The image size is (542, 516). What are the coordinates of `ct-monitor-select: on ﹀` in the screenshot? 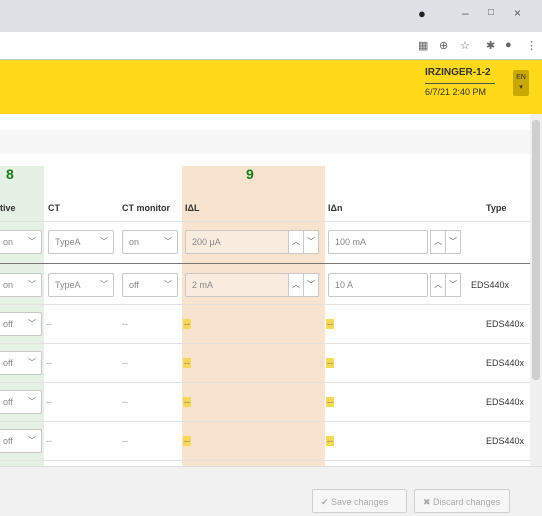 It's located at (150, 242).